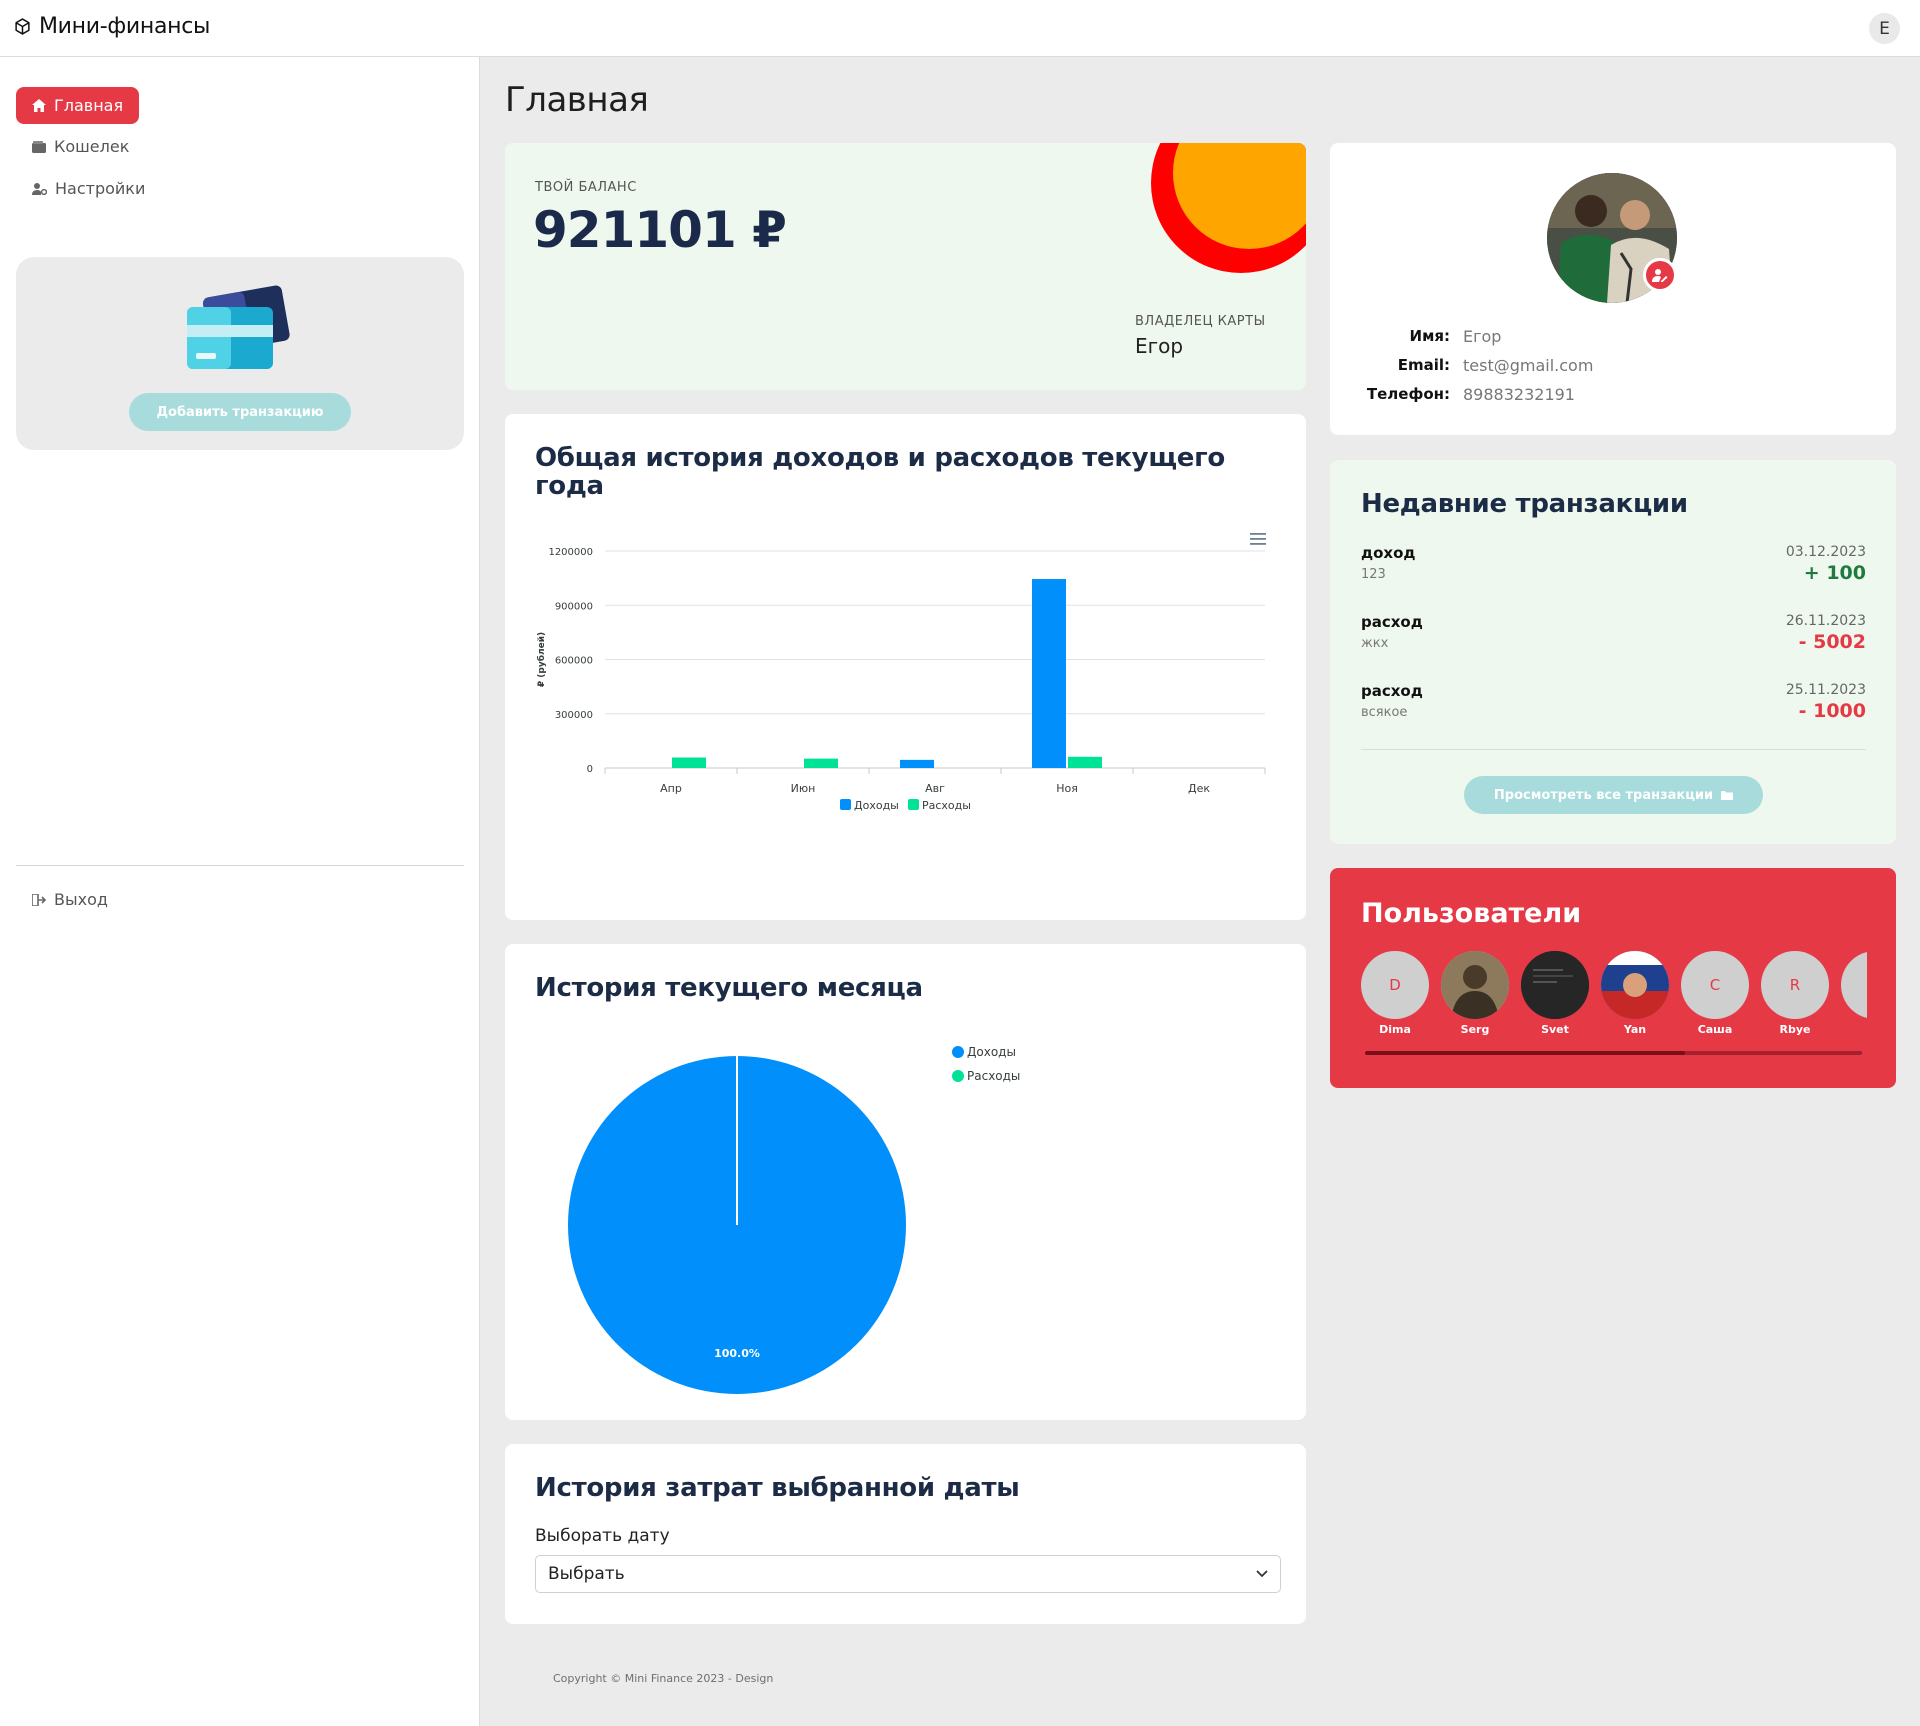 This screenshot has height=1726, width=1920. Describe the element at coordinates (960, 28) in the screenshot. I see `top-bar: Мини-финансы E` at that location.